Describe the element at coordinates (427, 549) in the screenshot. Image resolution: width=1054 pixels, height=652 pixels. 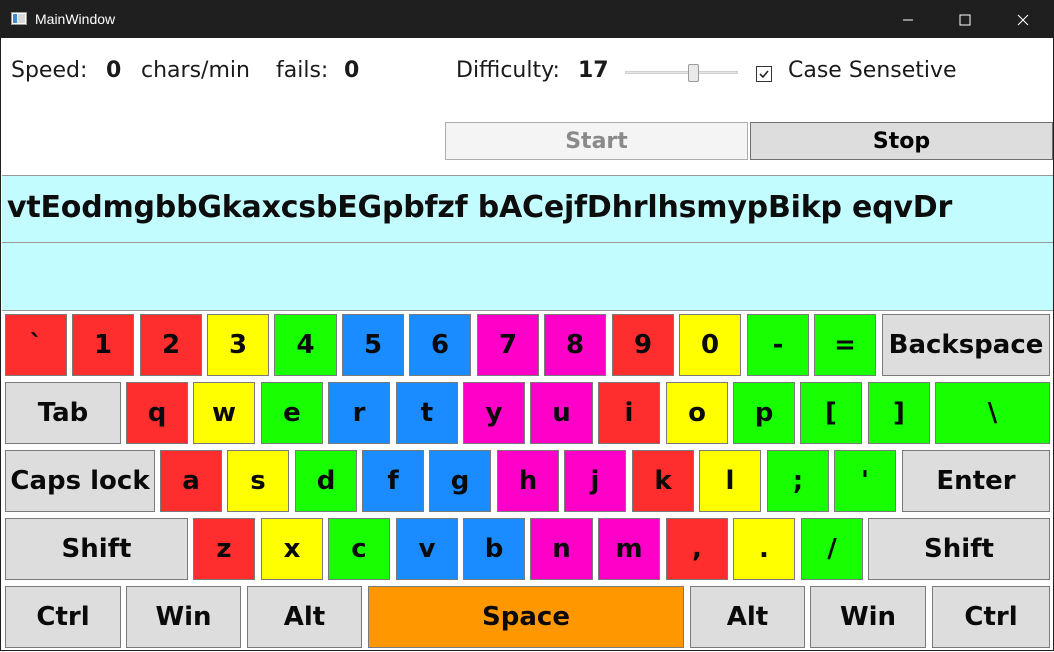
I see `key-v: v` at that location.